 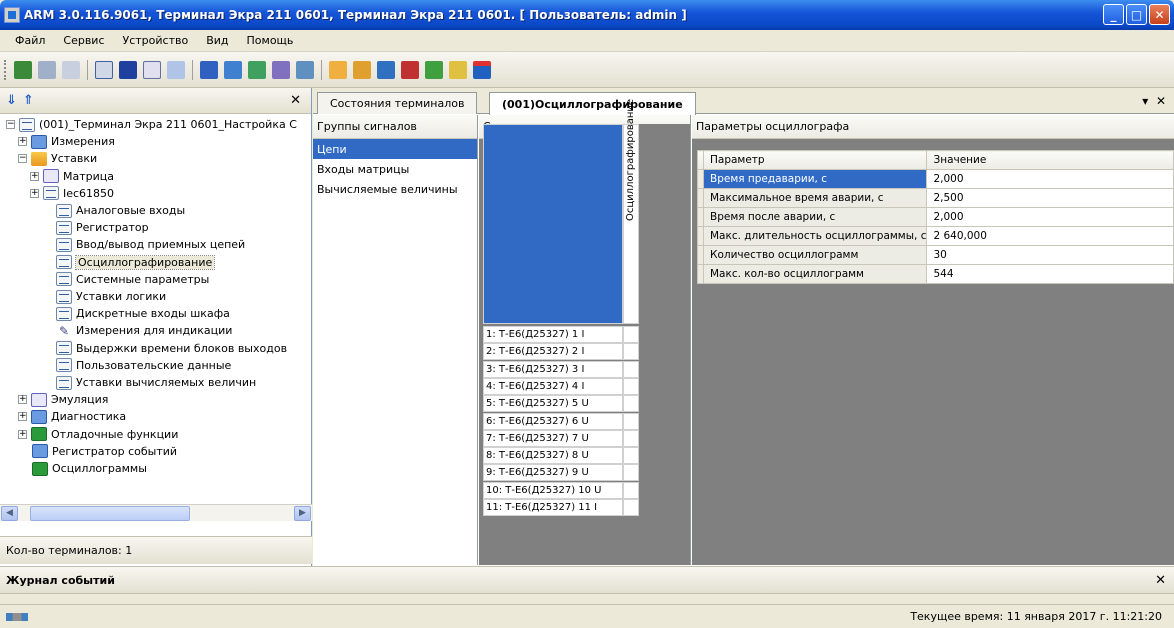 What do you see at coordinates (592, 103) in the screenshot?
I see `tab-oscillography: (001)Осциллографирование` at bounding box center [592, 103].